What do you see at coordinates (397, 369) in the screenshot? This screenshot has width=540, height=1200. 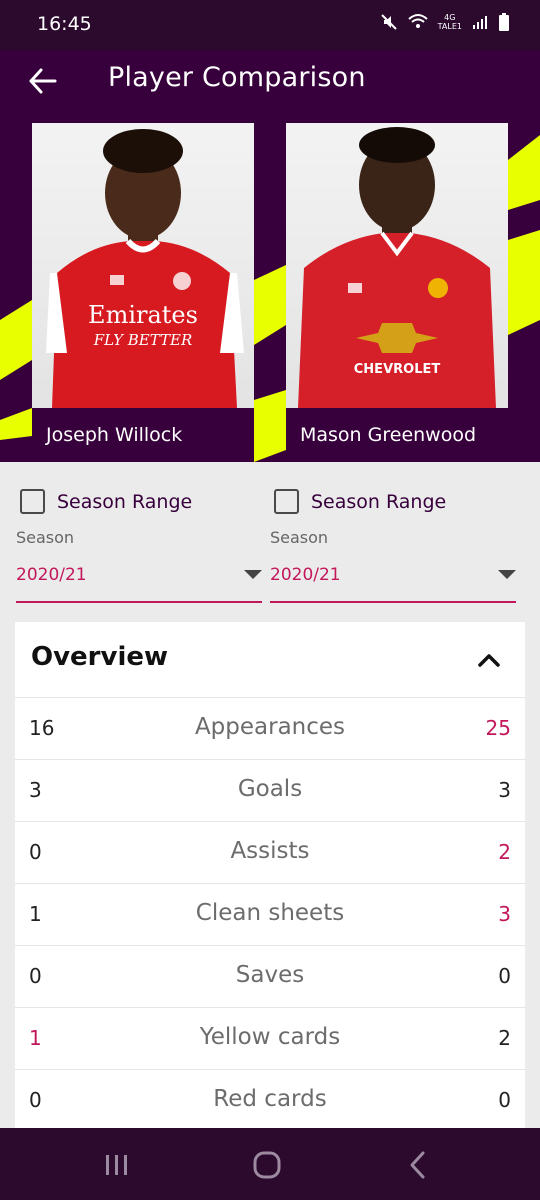 I see `shirt-sponsor-right: CHEVROLET` at bounding box center [397, 369].